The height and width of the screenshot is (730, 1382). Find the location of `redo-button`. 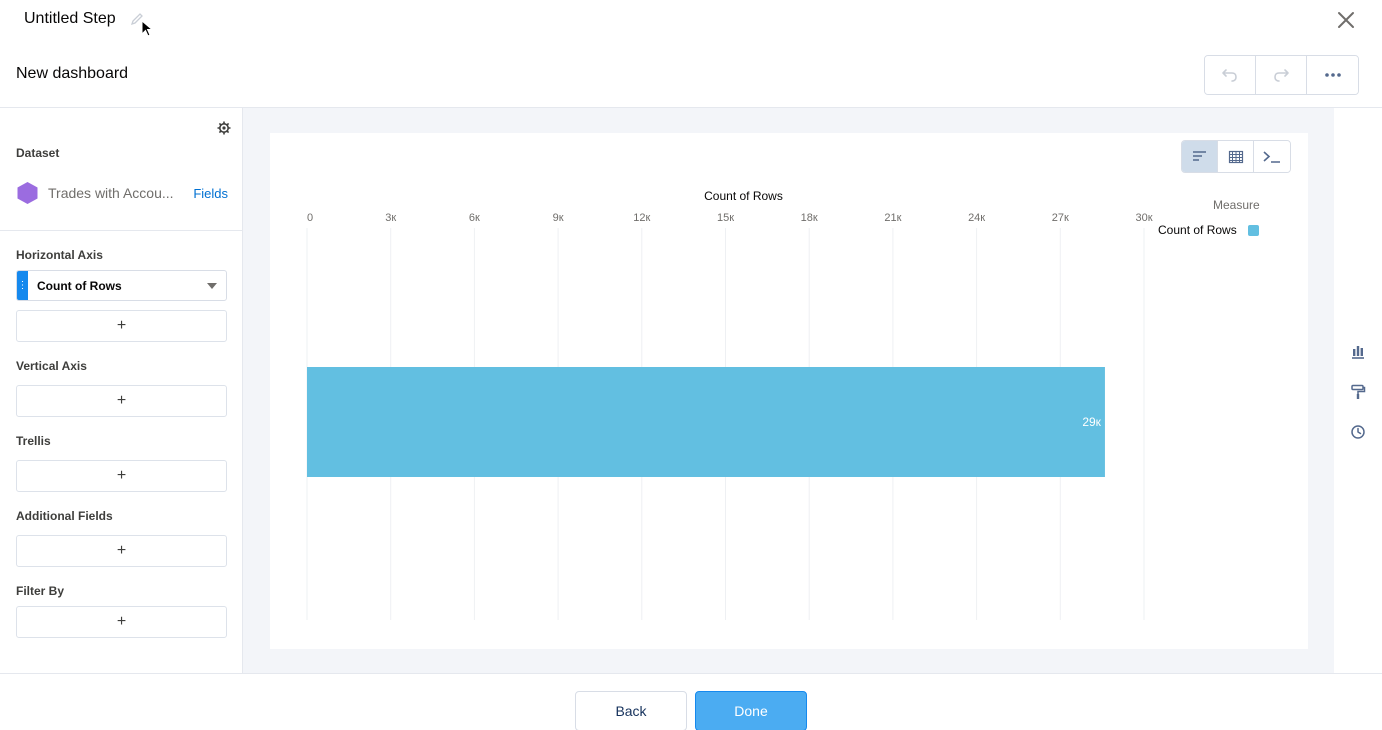

redo-button is located at coordinates (1281, 75).